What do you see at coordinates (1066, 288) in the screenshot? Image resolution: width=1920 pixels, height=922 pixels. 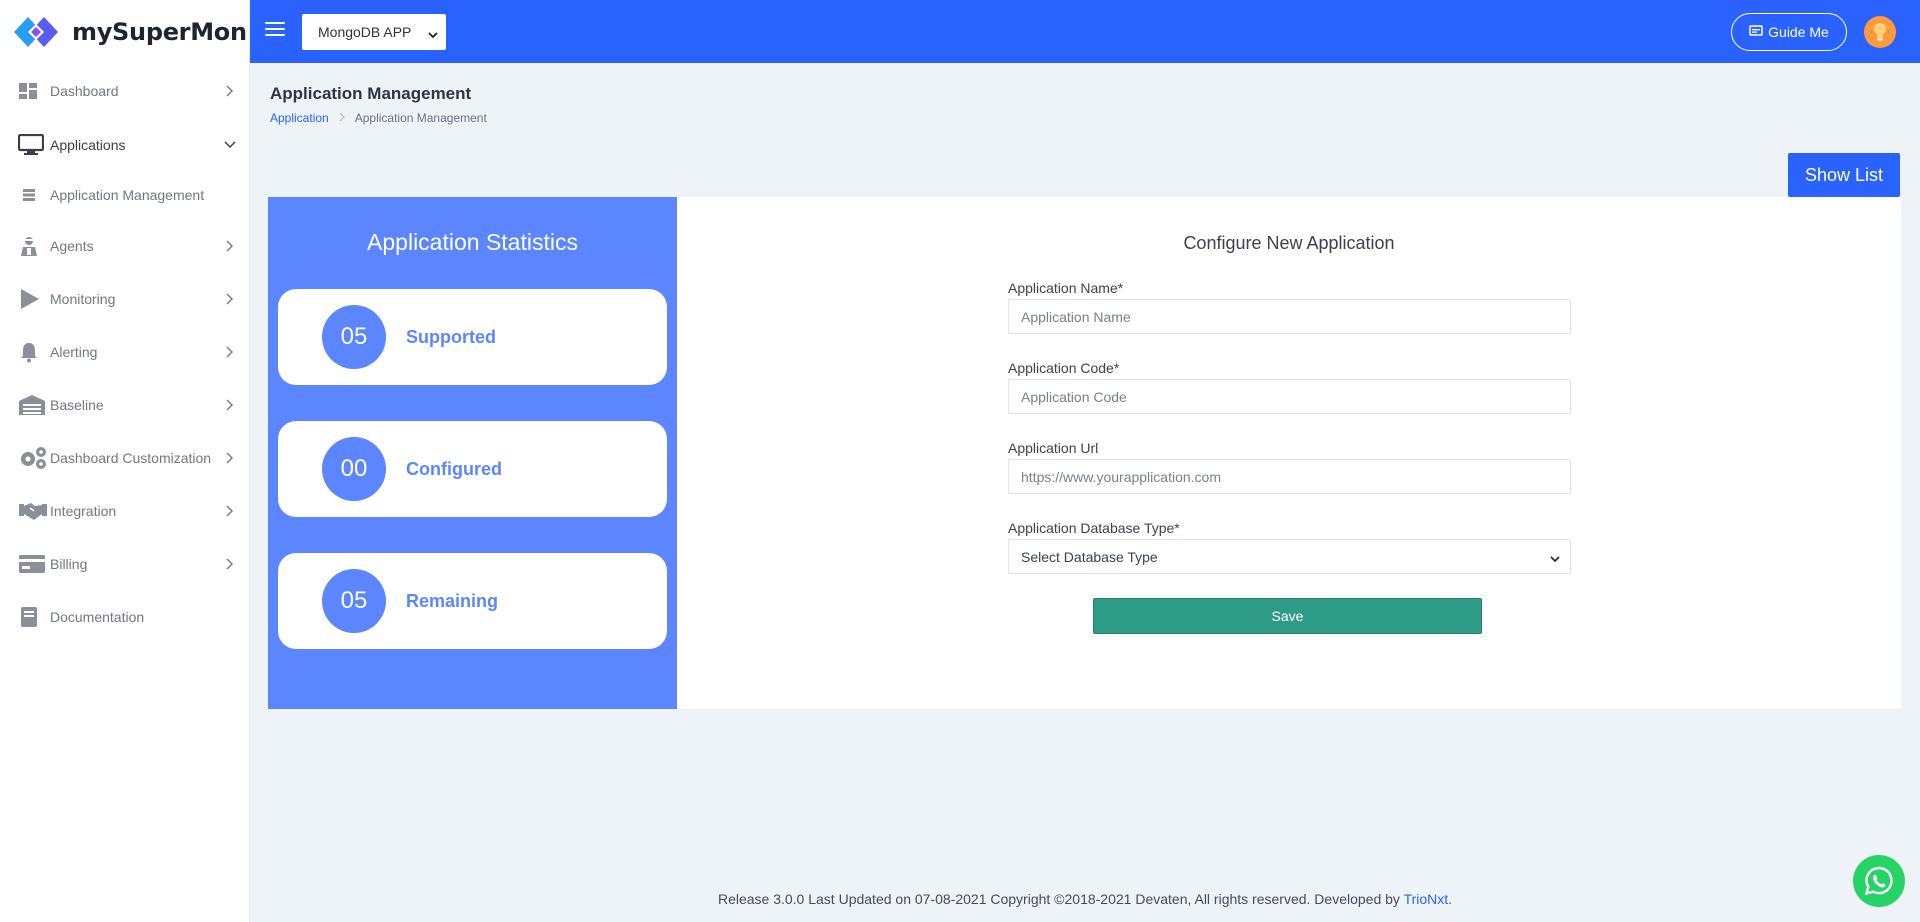 I see `application-name-label: Application Name*` at bounding box center [1066, 288].